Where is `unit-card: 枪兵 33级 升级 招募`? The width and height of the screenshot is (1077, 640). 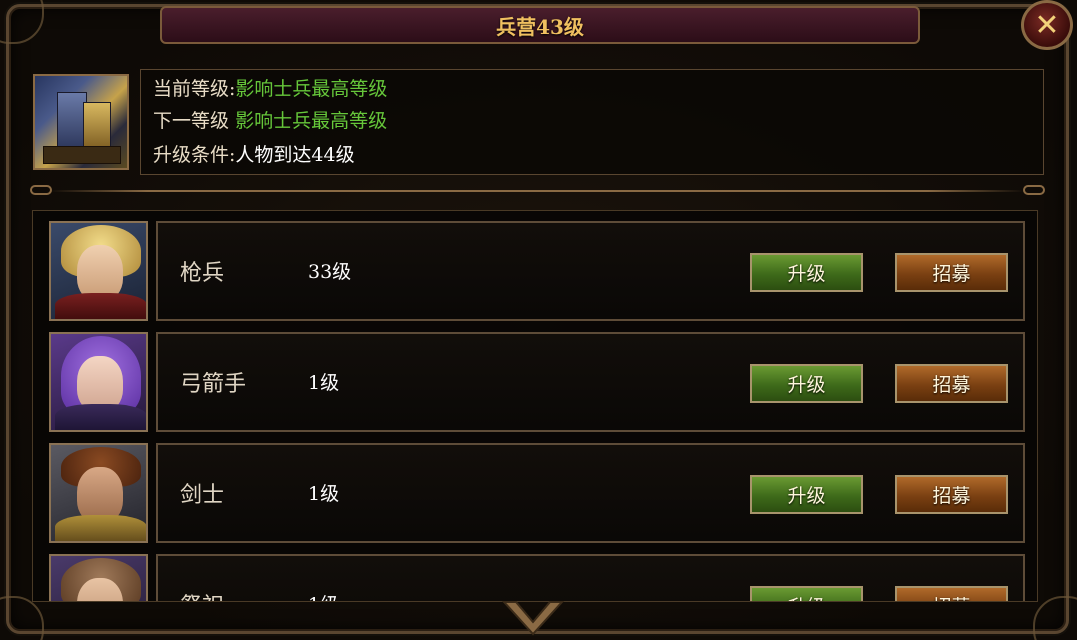
unit-card: 枪兵 33级 升级 招募 is located at coordinates (590, 271).